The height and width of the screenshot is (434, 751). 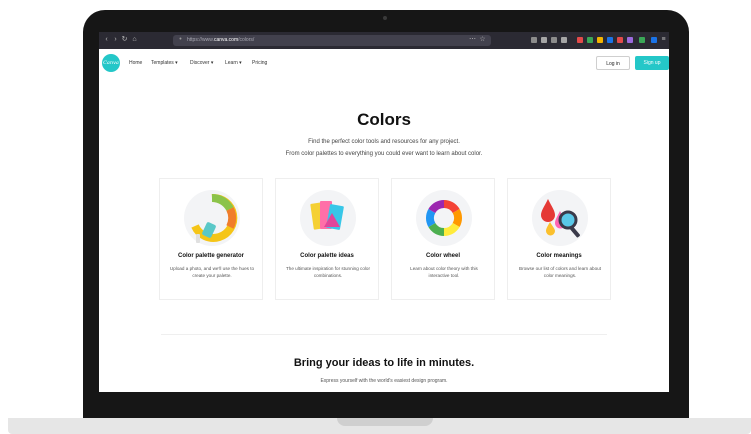 I want to click on cta-title: Bring your ideas to life in minutes., so click(x=384, y=363).